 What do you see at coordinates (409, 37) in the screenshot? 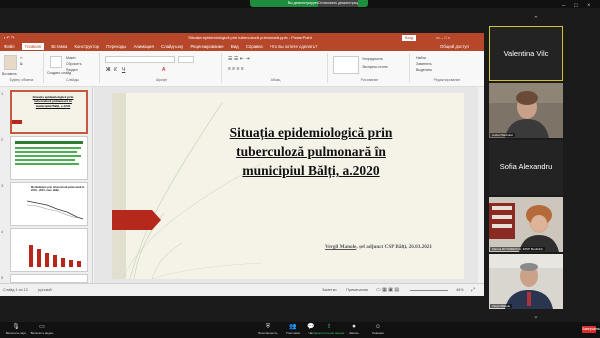
I see `signin-button: Вход` at bounding box center [409, 37].